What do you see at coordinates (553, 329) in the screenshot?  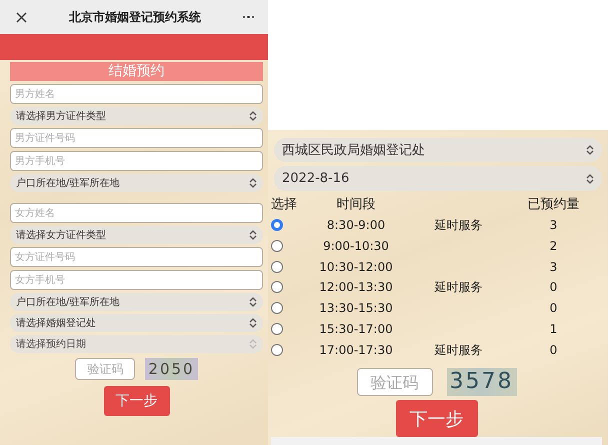 I see `booked-count: 1` at bounding box center [553, 329].